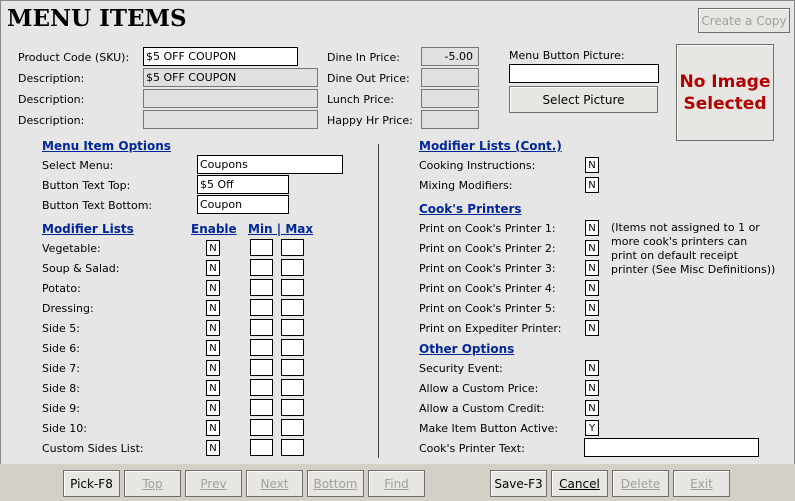 The width and height of the screenshot is (795, 501). I want to click on menu-button-picture-input, so click(584, 73).